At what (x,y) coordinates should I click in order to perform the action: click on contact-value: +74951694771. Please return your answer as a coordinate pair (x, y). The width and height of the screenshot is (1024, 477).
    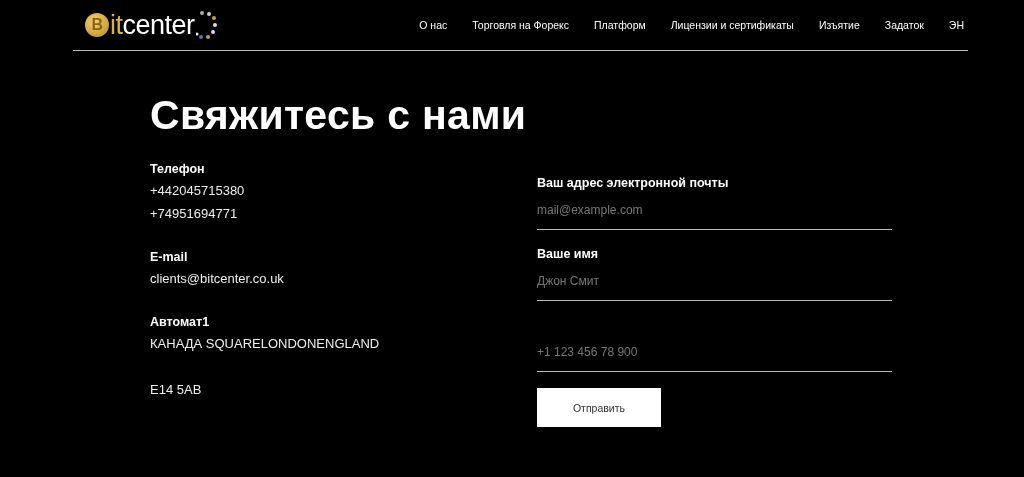
    Looking at the image, I should click on (194, 214).